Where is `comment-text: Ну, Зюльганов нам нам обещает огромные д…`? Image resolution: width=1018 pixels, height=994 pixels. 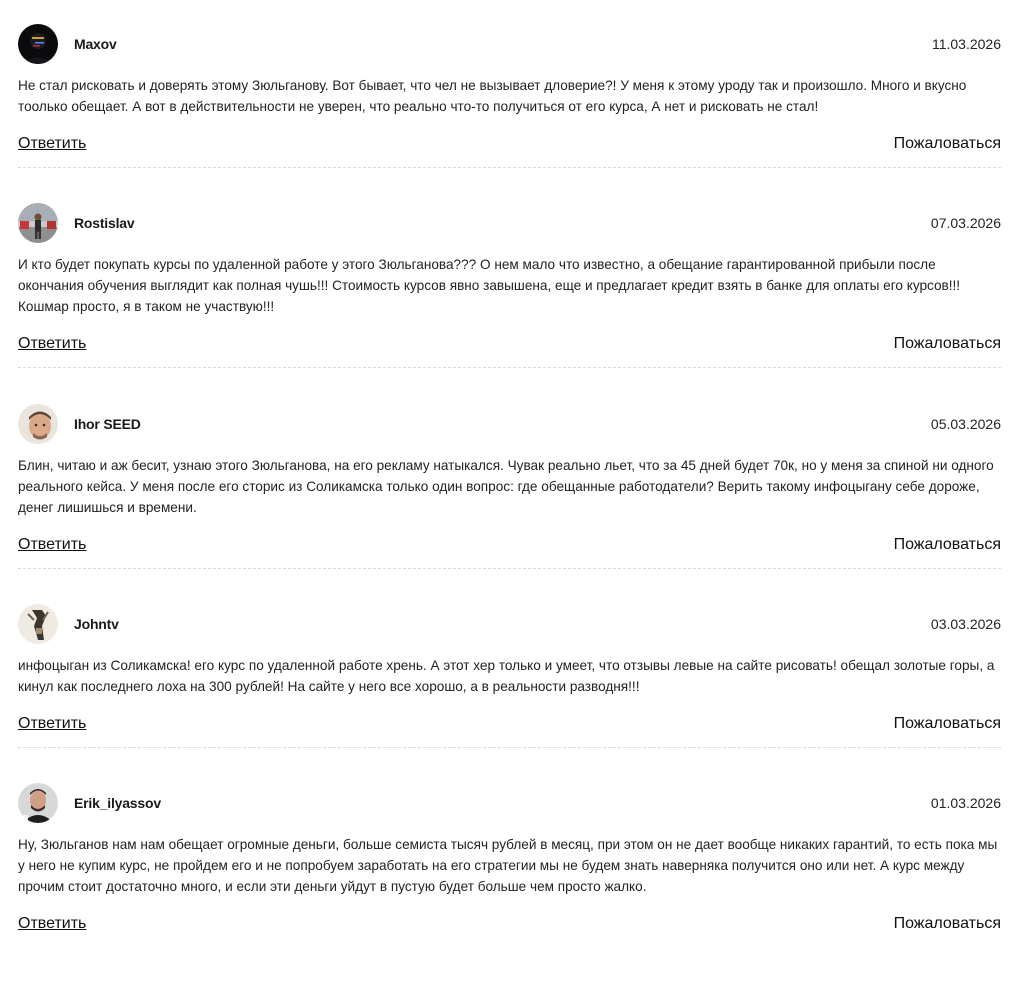
comment-text: Ну, Зюльганов нам нам обещает огромные д… is located at coordinates (508, 865).